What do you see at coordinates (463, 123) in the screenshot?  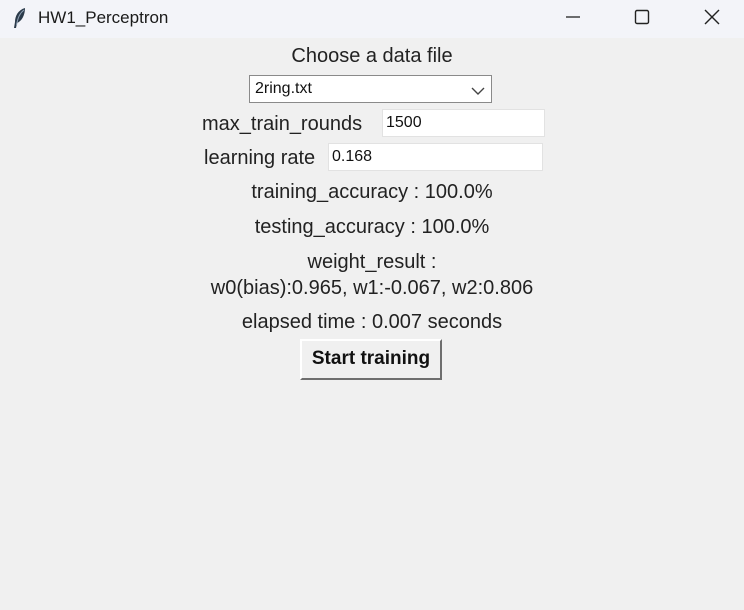 I see `max-train-rounds-input: 1500` at bounding box center [463, 123].